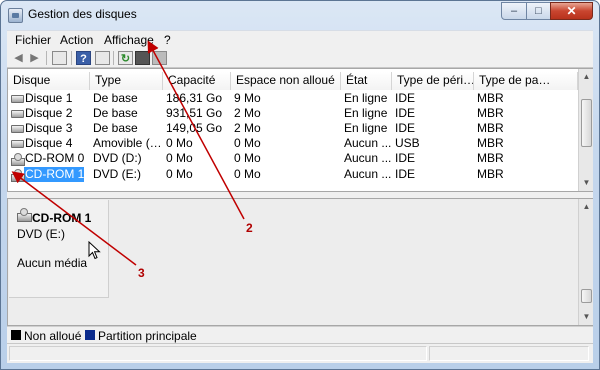 The image size is (600, 370). What do you see at coordinates (194, 98) in the screenshot?
I see `cell-capacite: 186,31 Go` at bounding box center [194, 98].